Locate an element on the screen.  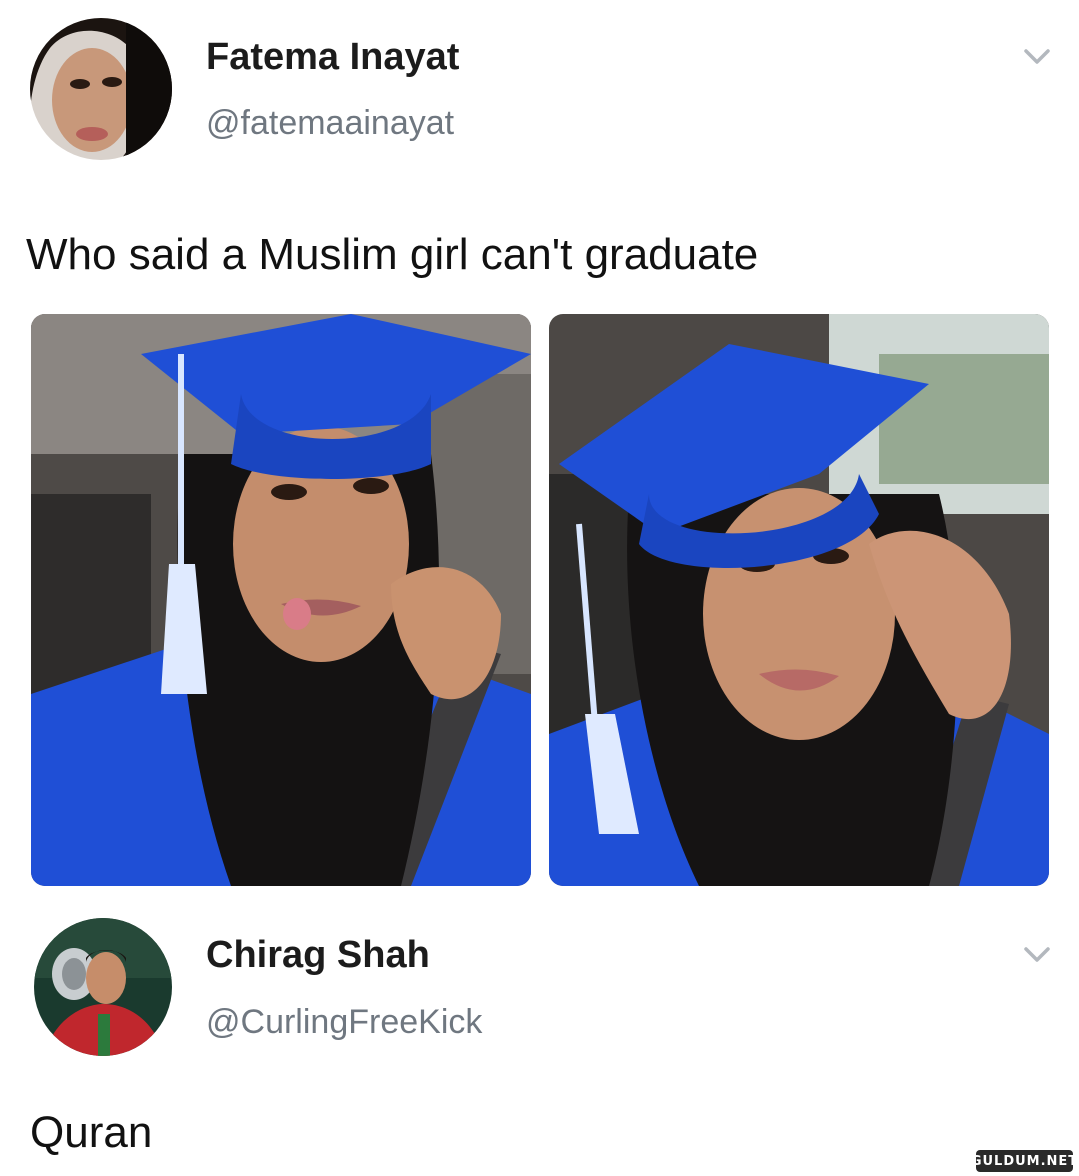
author-display-name: Fatema Inayat is located at coordinates (332, 57).